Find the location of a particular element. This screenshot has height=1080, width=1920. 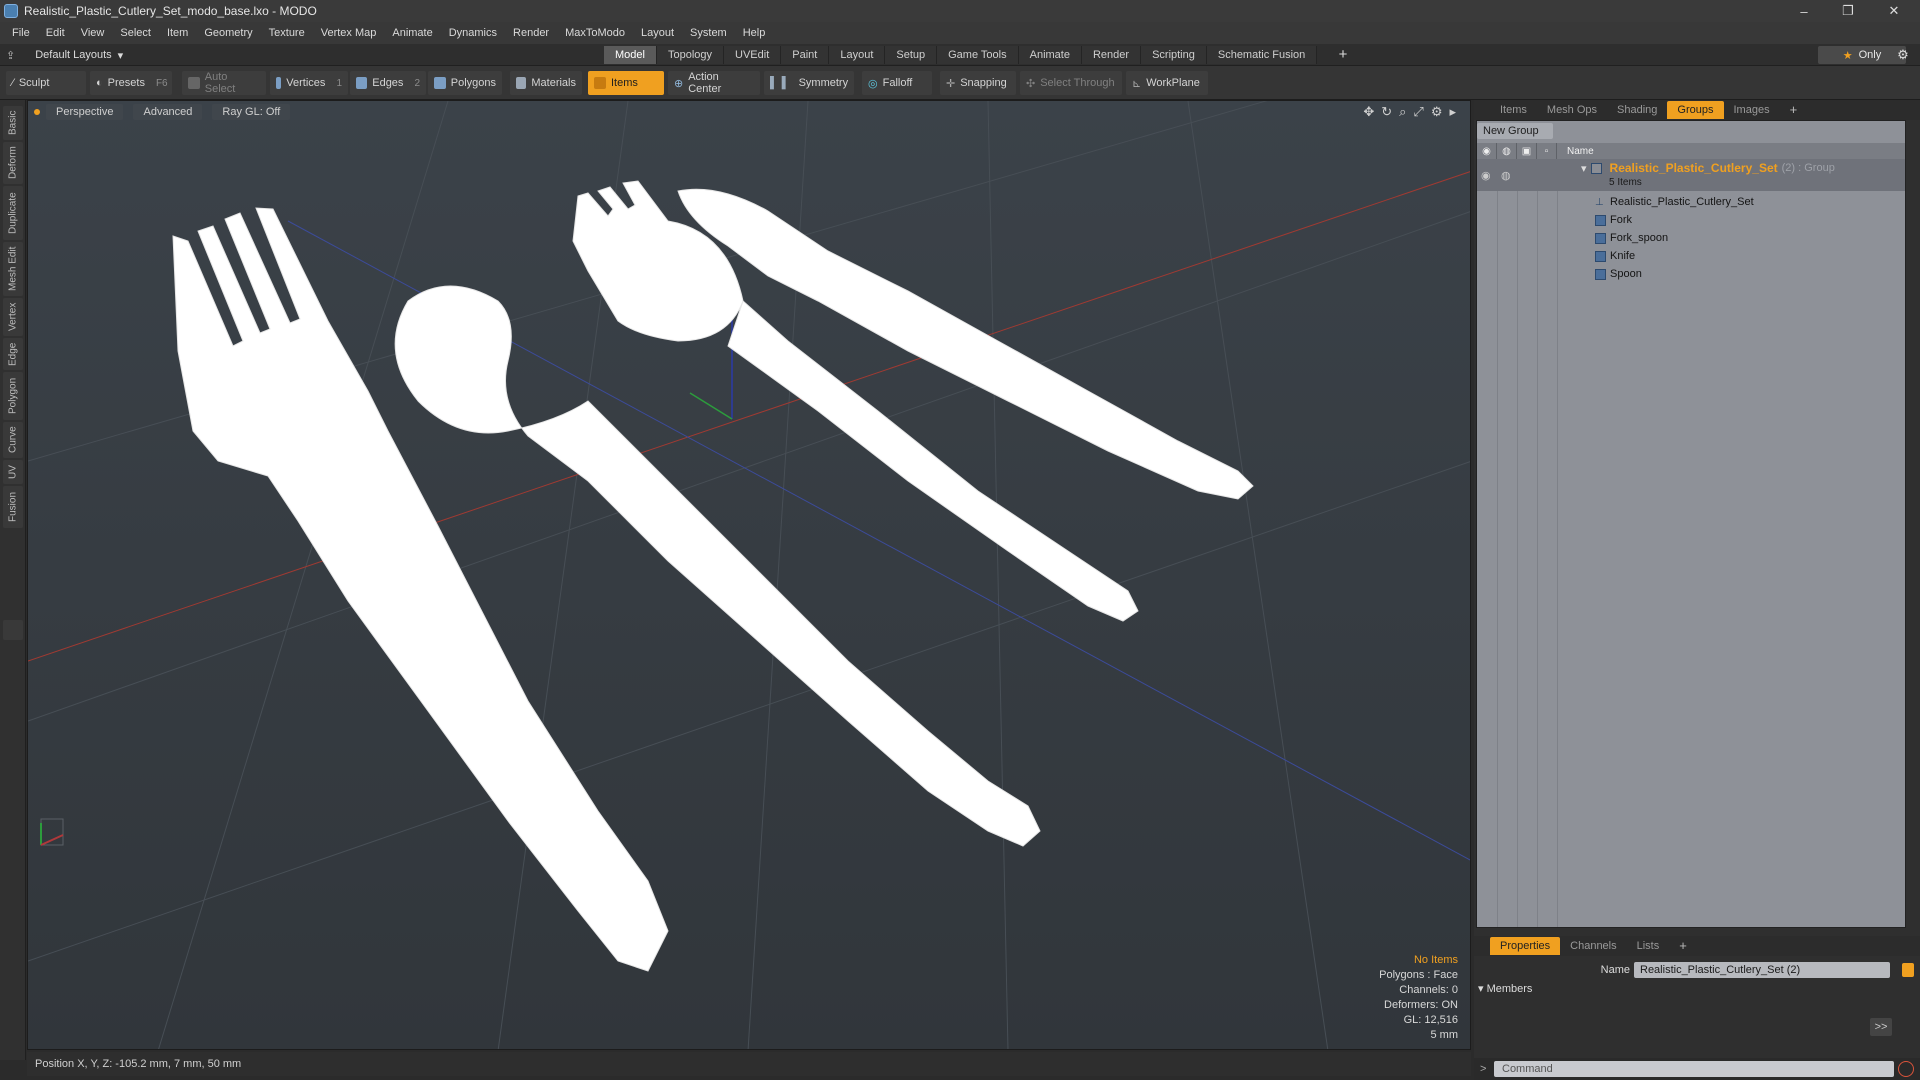

tab-render: Render is located at coordinates (1111, 55).